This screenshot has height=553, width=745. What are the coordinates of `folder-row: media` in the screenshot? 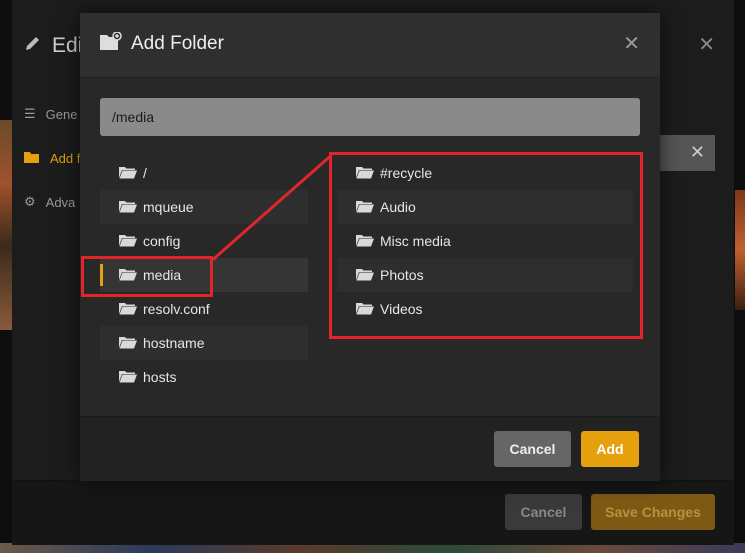 It's located at (204, 275).